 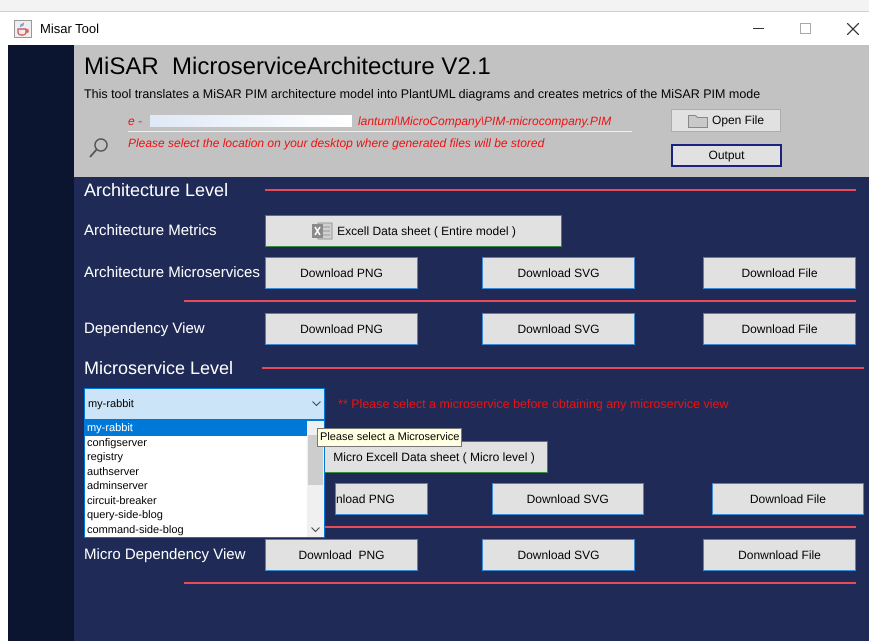 What do you see at coordinates (196, 501) in the screenshot?
I see `dropdown-option: circuit-breaker` at bounding box center [196, 501].